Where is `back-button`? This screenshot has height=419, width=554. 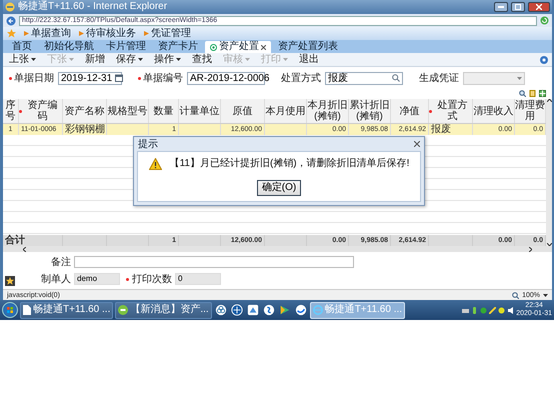 back-button is located at coordinates (11, 21).